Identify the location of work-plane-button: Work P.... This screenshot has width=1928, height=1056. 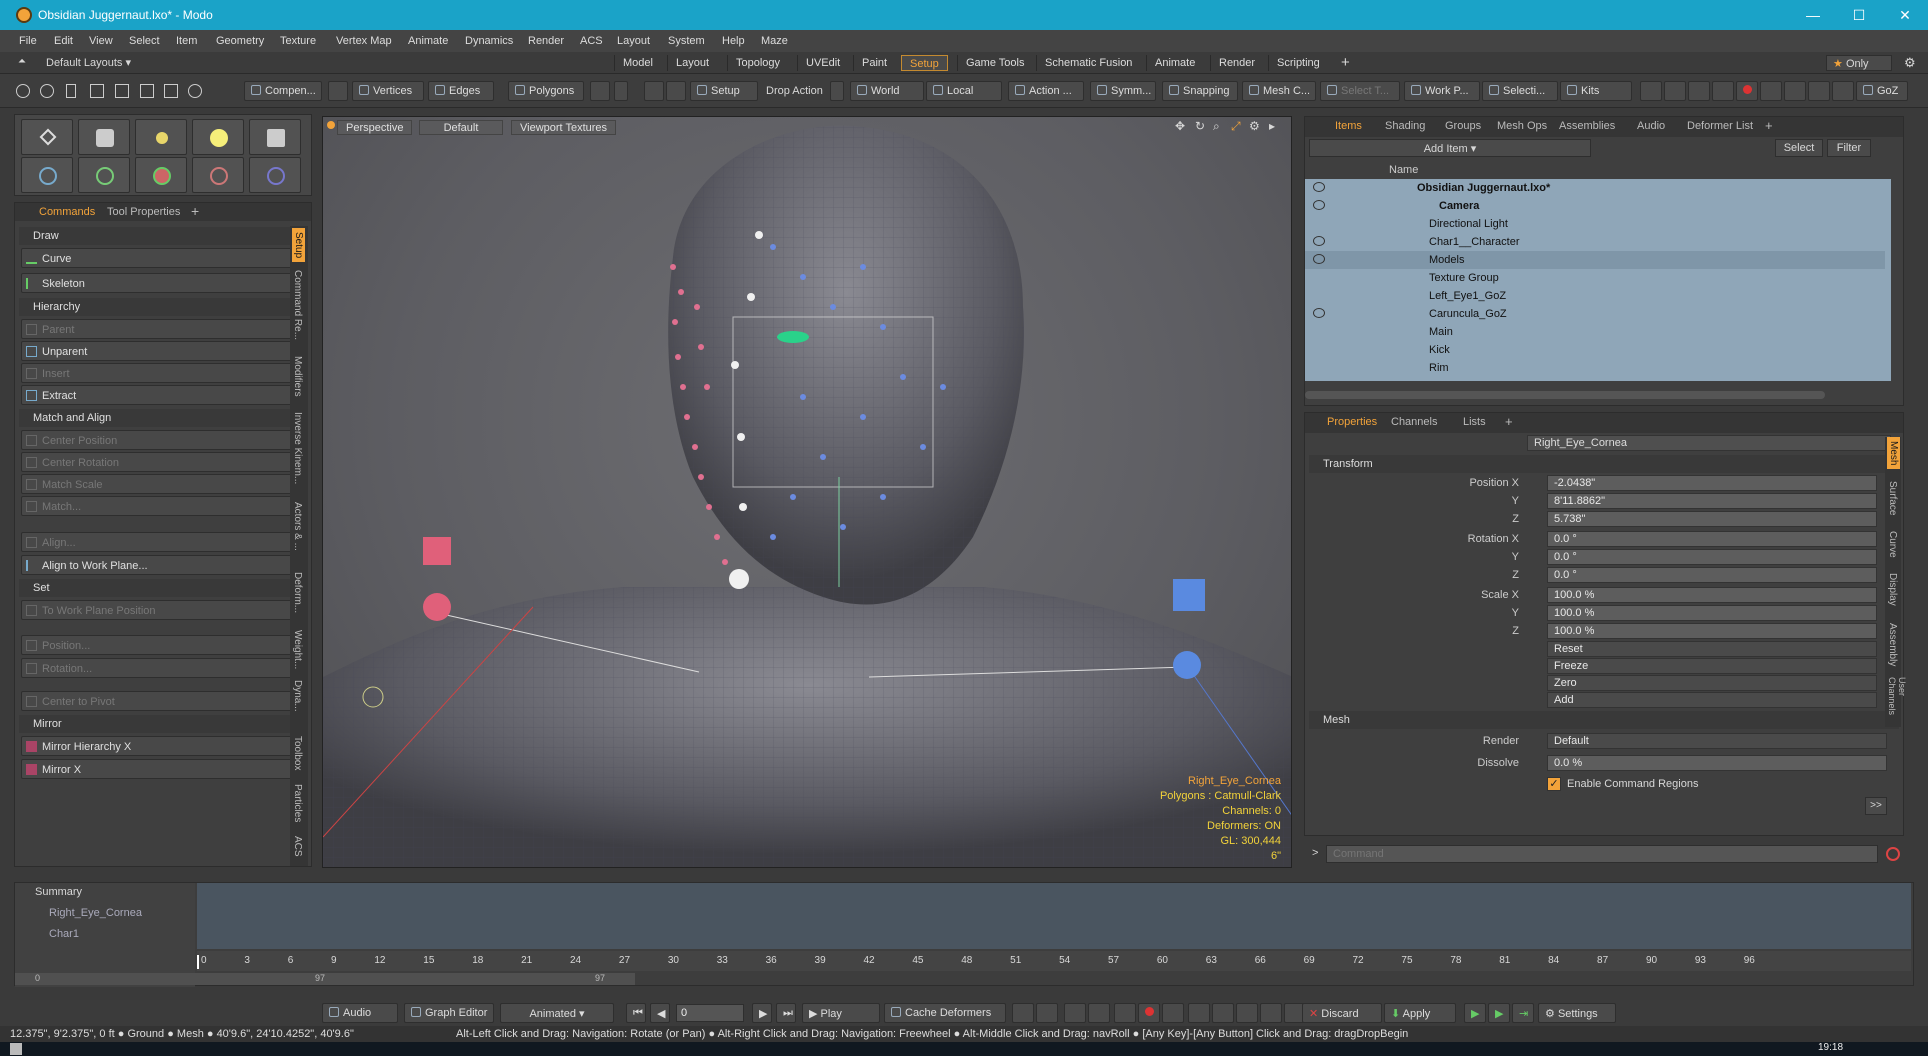
(1442, 91).